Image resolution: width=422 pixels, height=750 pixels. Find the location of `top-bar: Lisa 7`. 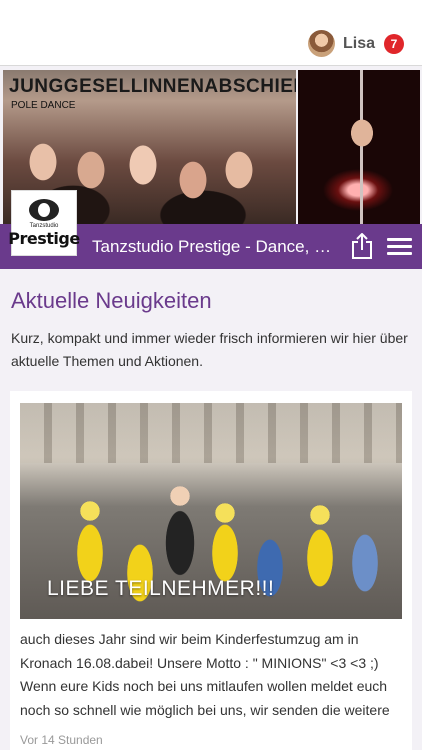

top-bar: Lisa 7 is located at coordinates (211, 33).